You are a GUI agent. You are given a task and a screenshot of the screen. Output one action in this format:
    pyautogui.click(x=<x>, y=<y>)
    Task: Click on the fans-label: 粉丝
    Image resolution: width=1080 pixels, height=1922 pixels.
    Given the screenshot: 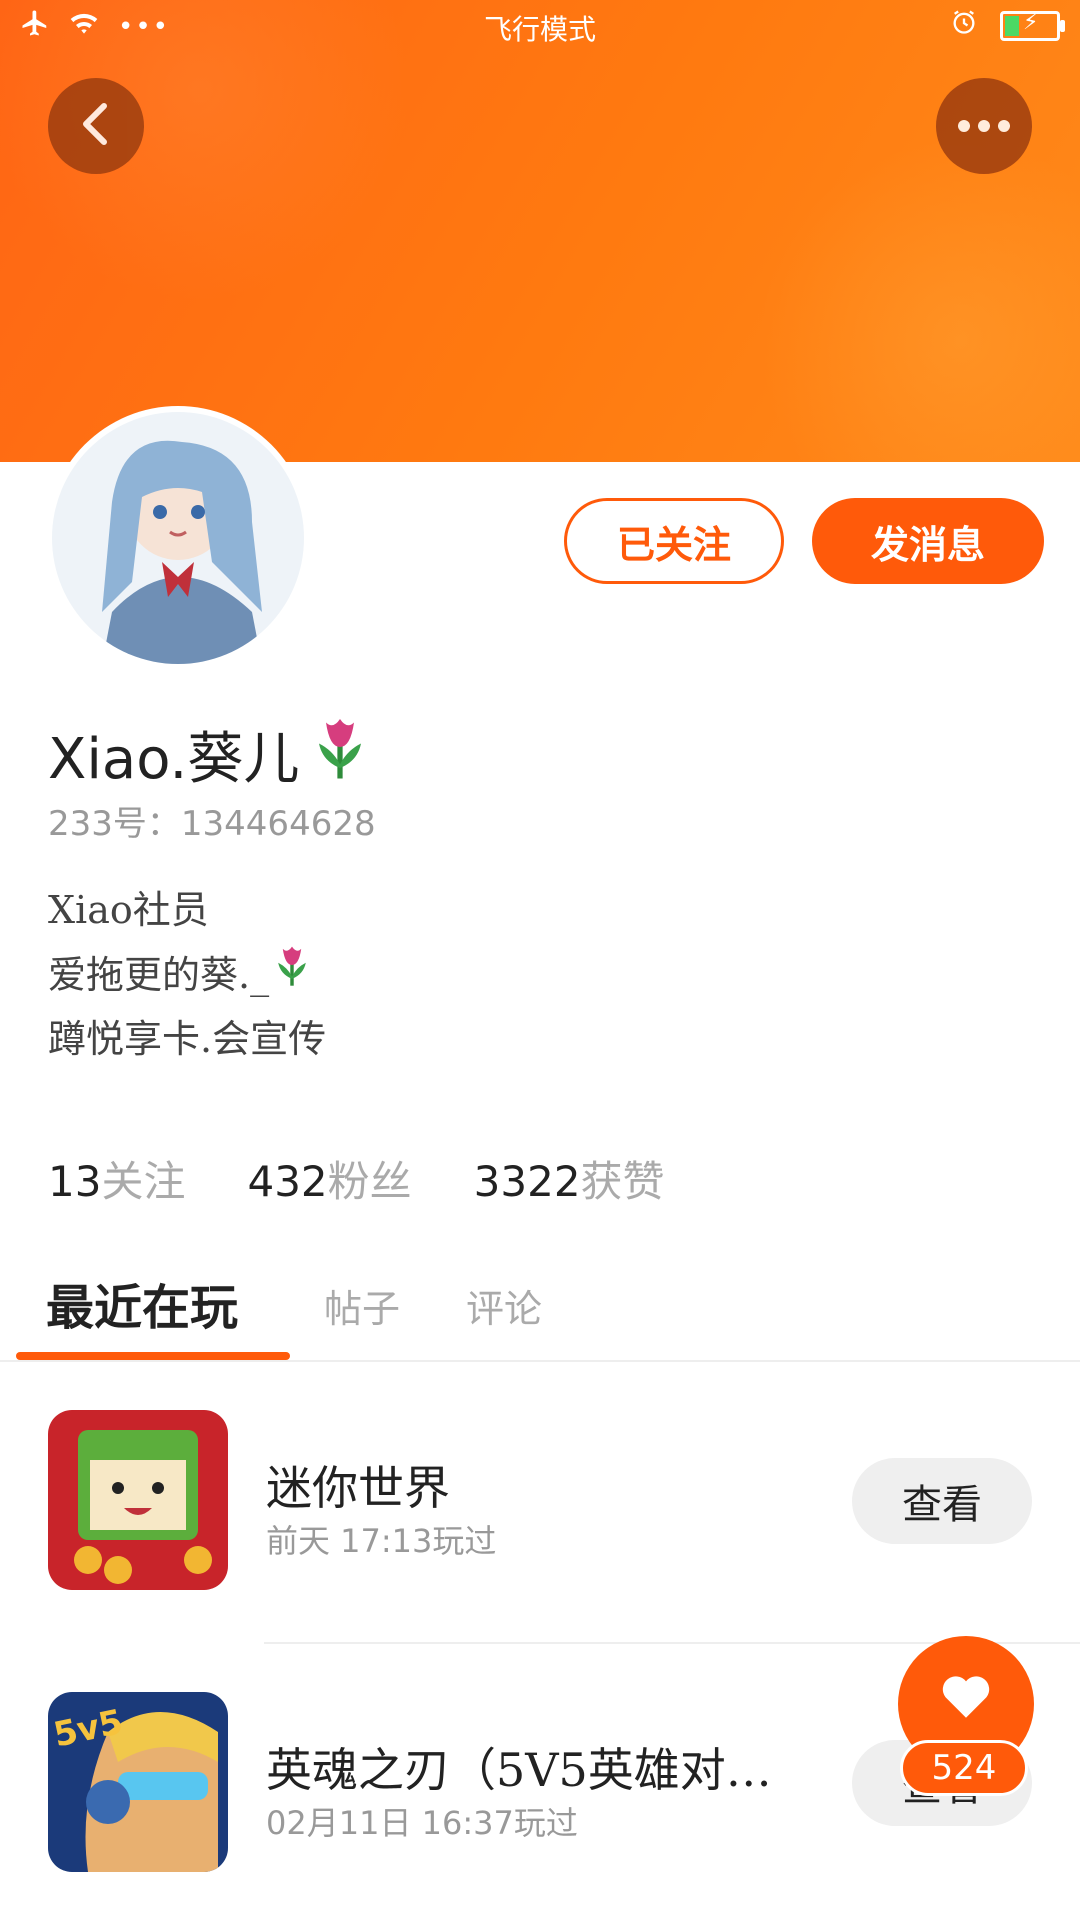 What is the action you would take?
    pyautogui.click(x=369, y=1181)
    